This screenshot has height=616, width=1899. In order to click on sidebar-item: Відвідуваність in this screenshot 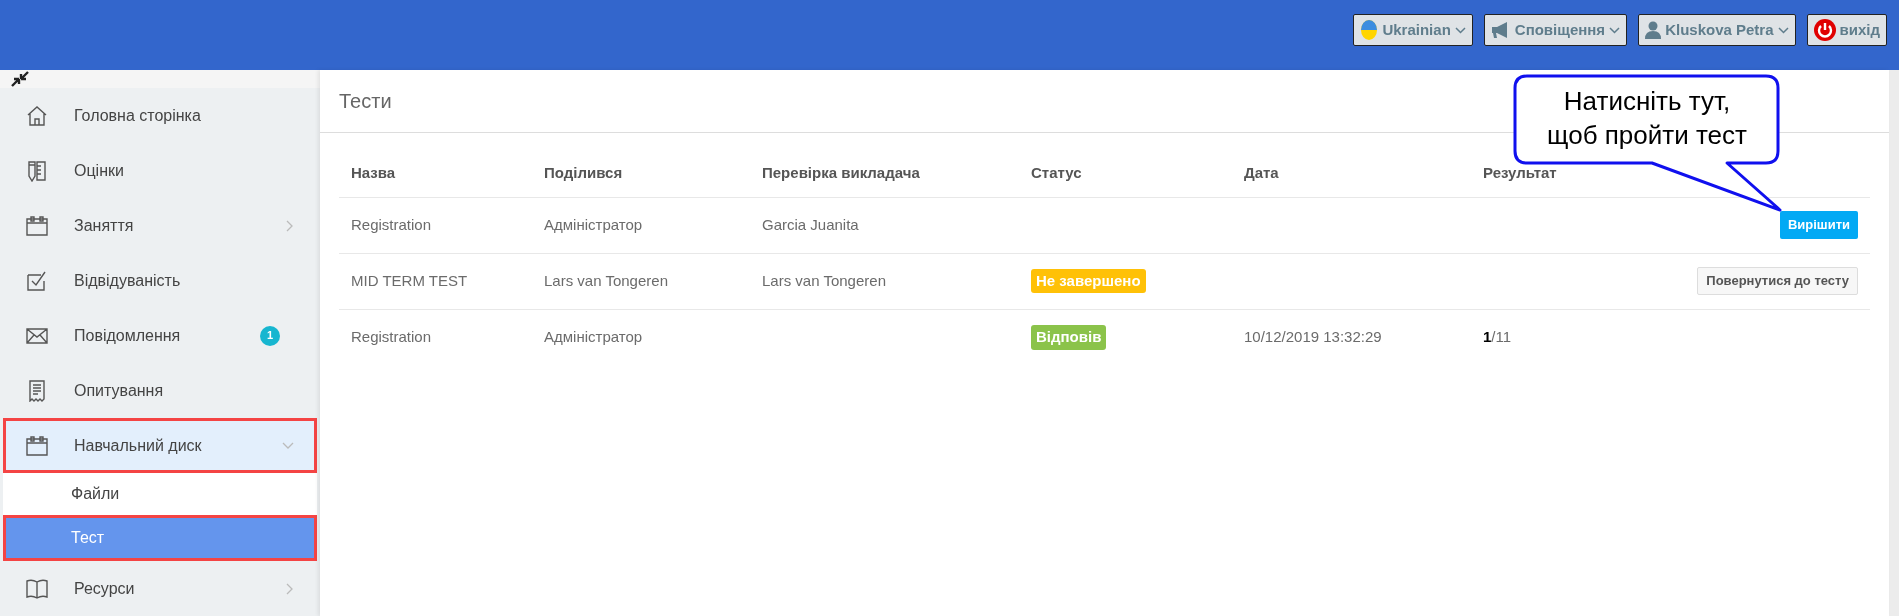, I will do `click(160, 280)`.